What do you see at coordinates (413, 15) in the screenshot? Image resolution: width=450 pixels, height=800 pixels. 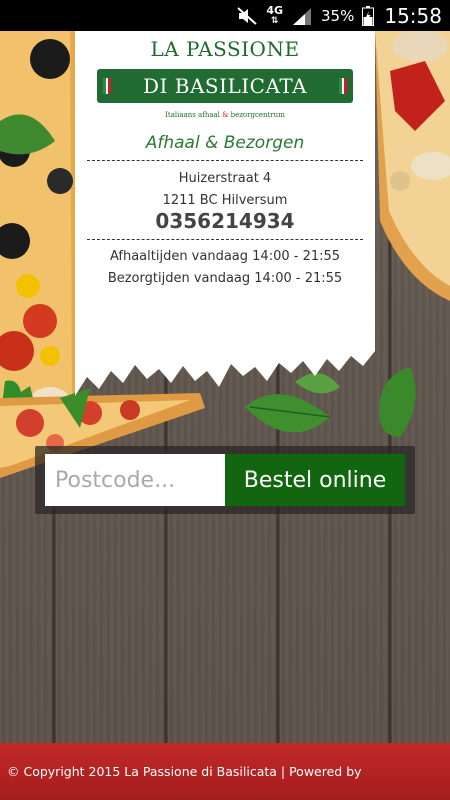 I see `clock: 15:58` at bounding box center [413, 15].